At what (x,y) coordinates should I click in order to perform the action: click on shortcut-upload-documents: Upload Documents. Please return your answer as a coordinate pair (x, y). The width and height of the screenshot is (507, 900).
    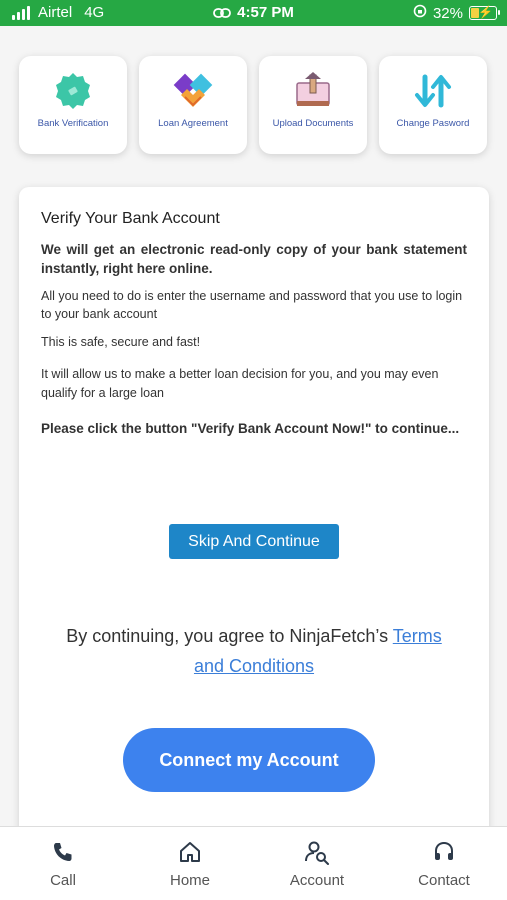
    Looking at the image, I should click on (313, 105).